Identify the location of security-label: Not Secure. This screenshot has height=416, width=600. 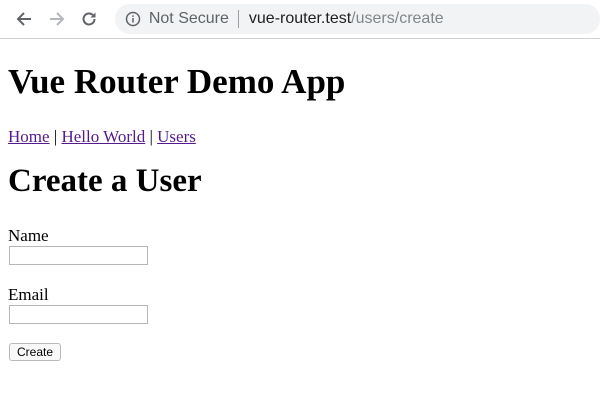
(189, 19).